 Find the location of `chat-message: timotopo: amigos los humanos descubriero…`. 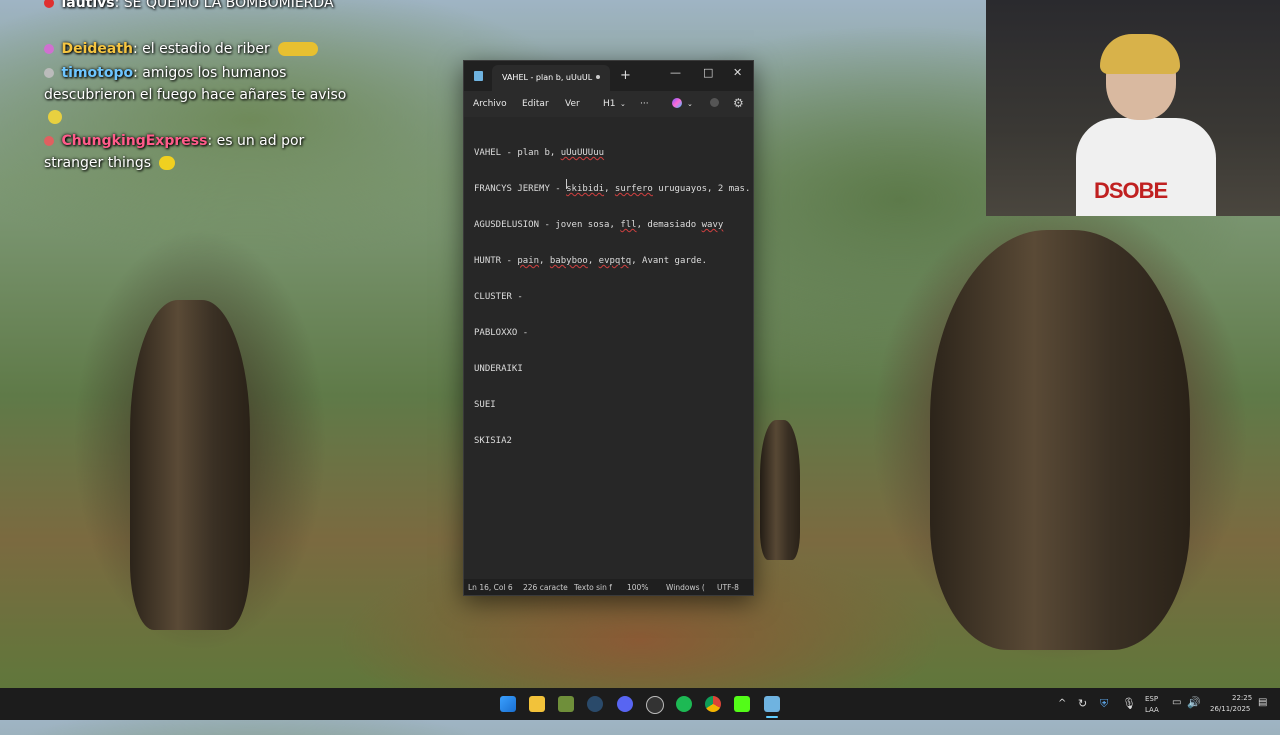

chat-message: timotopo: amigos los humanos descubriero… is located at coordinates (204, 95).